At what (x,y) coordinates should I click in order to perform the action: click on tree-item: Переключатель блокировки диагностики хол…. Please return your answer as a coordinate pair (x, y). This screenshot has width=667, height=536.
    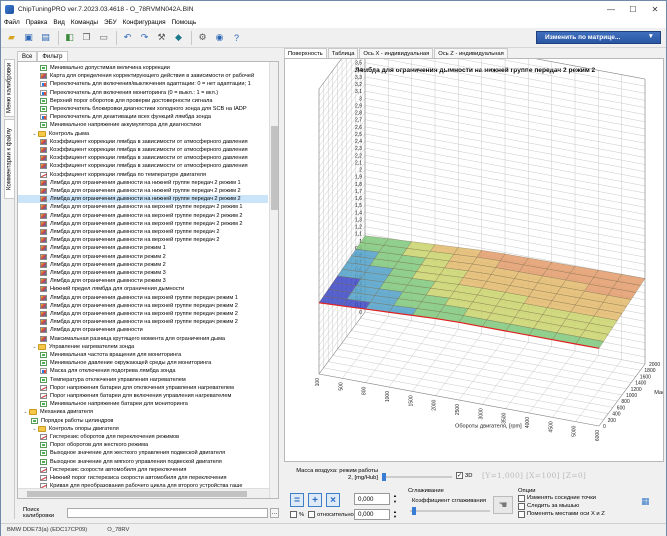
    Looking at the image, I should click on (143, 109).